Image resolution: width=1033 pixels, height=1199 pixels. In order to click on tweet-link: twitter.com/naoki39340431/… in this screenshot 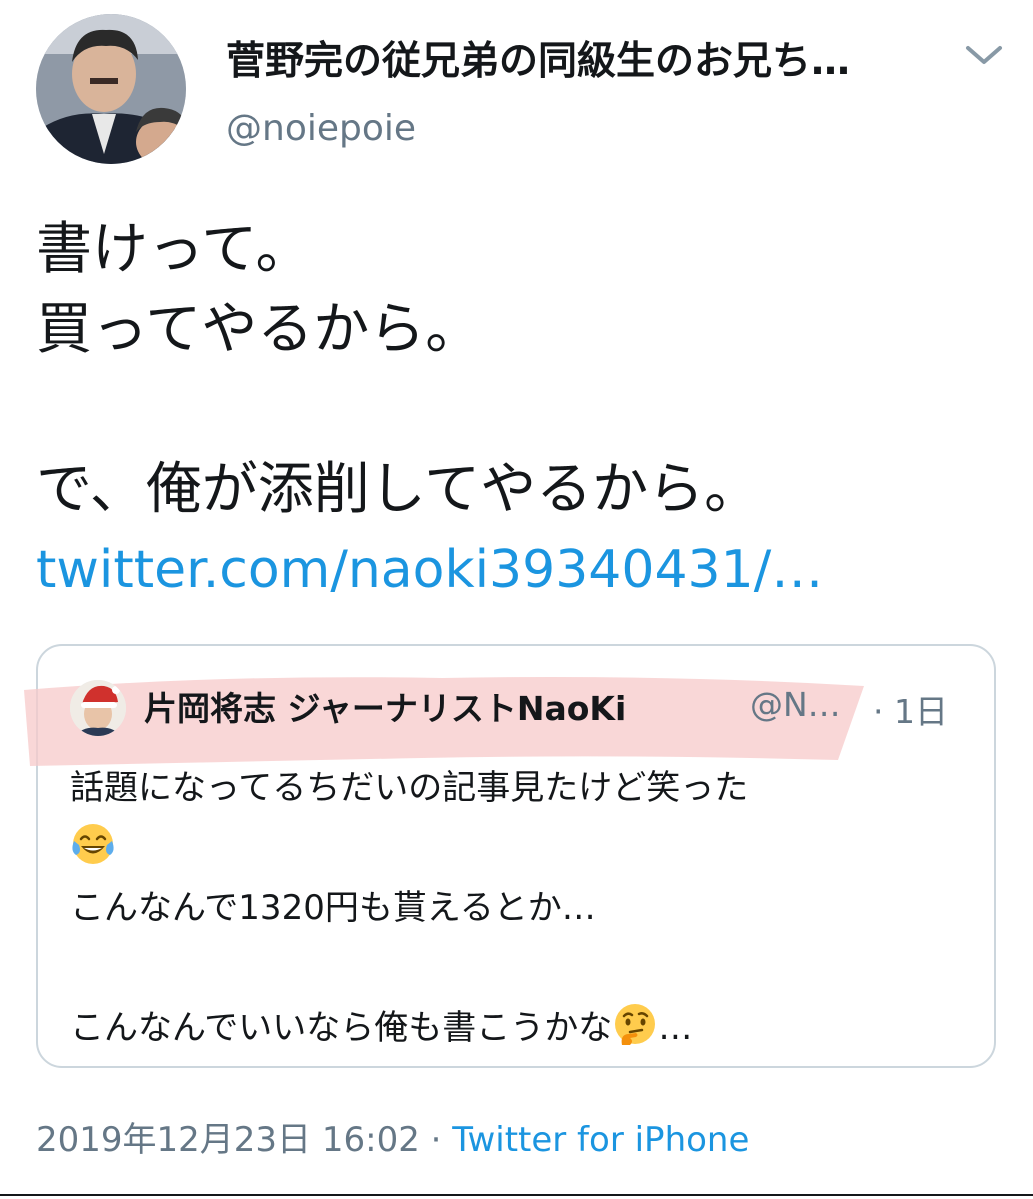, I will do `click(521, 570)`.